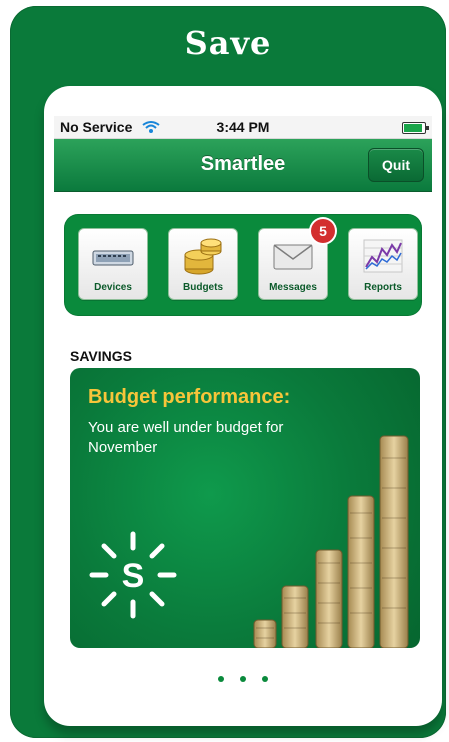  I want to click on reports-button: Reports, so click(383, 264).